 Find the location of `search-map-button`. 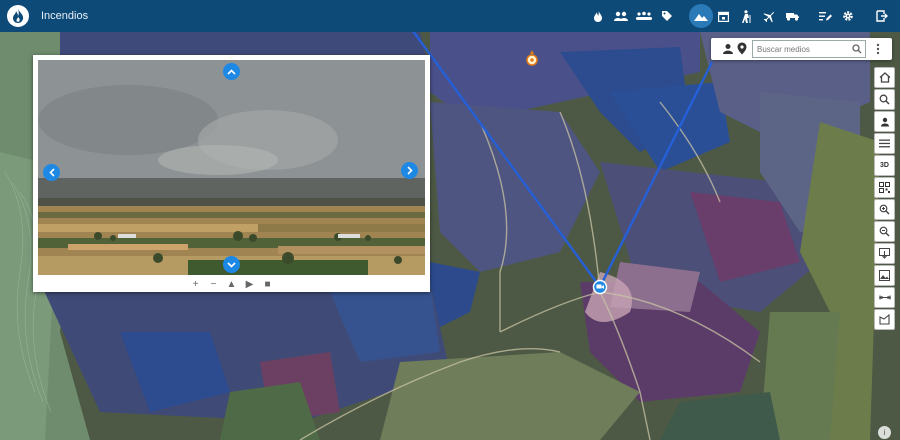

search-map-button is located at coordinates (884, 99).